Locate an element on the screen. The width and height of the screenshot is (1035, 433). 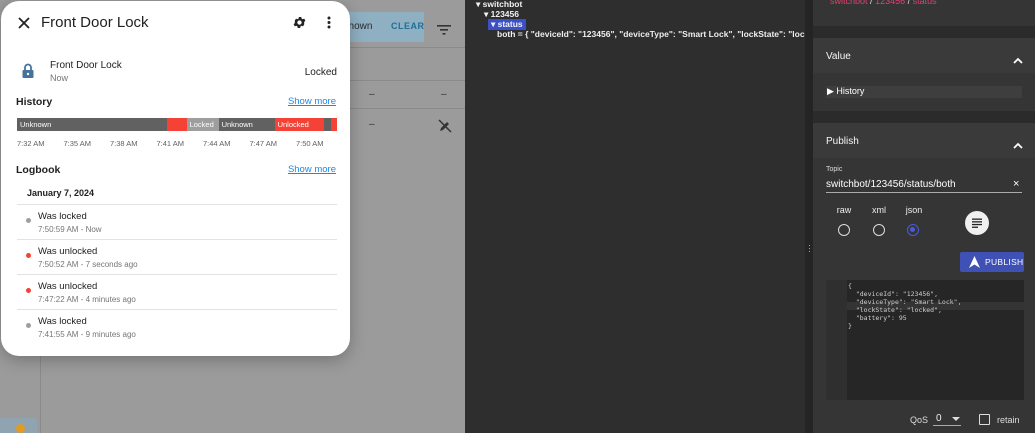
format-json-button is located at coordinates (977, 223).